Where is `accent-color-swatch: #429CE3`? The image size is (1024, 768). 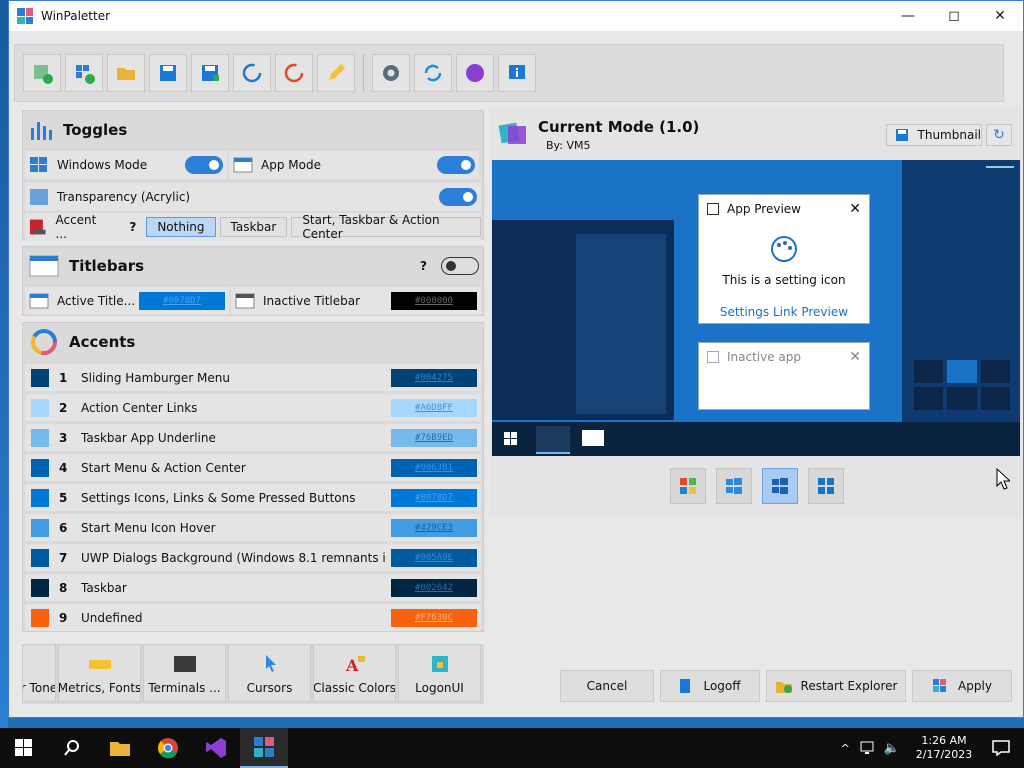 accent-color-swatch: #429CE3 is located at coordinates (434, 527).